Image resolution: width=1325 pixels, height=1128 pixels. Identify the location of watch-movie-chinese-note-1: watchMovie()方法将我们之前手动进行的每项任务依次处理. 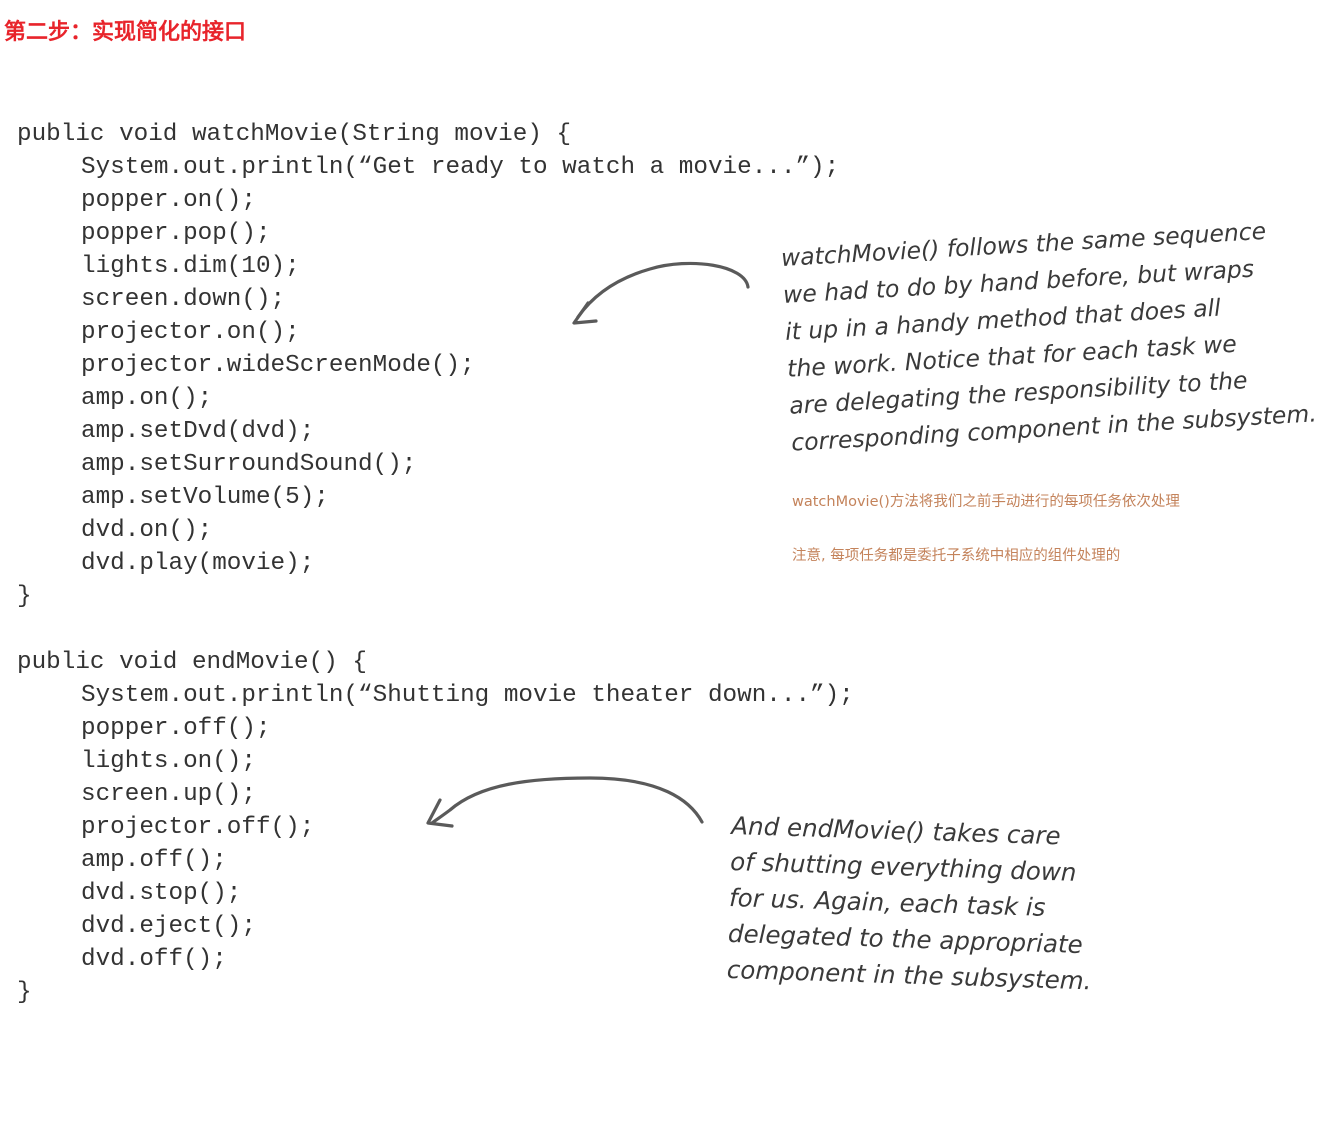
(986, 502).